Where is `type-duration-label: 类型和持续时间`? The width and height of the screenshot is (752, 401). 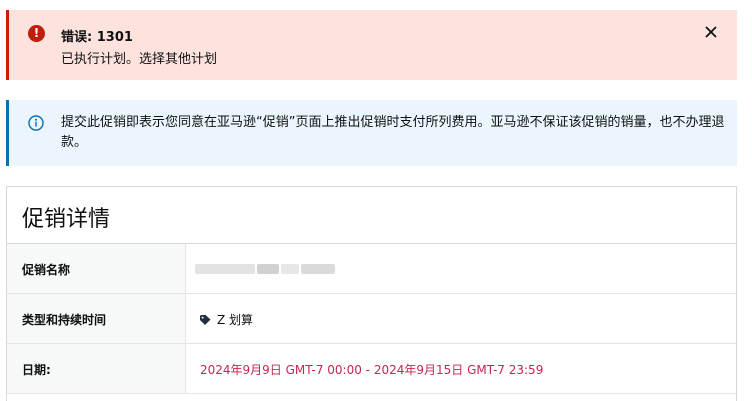 type-duration-label: 类型和持续时间 is located at coordinates (96, 318).